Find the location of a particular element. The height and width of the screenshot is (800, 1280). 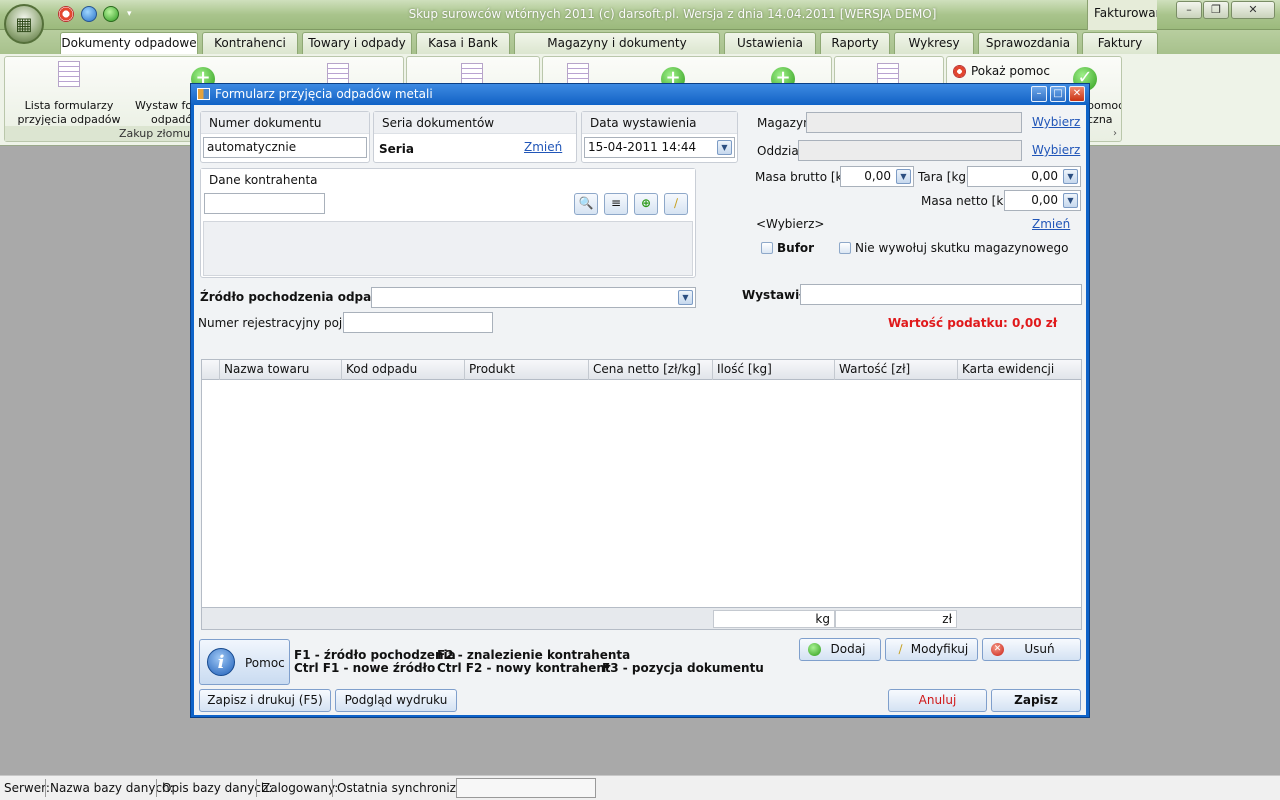

oddzial-wybierz-link: Wybierz is located at coordinates (1056, 150).